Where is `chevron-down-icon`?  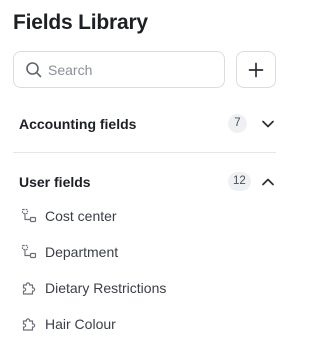 chevron-down-icon is located at coordinates (268, 124).